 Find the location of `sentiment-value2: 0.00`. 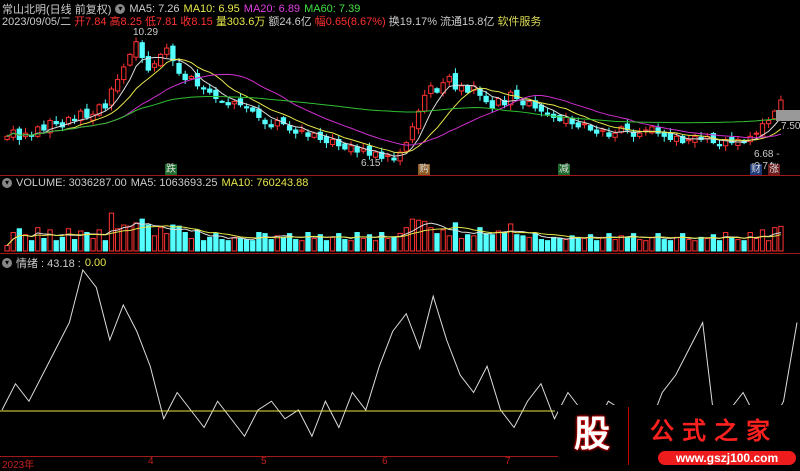

sentiment-value2: 0.00 is located at coordinates (95, 263).